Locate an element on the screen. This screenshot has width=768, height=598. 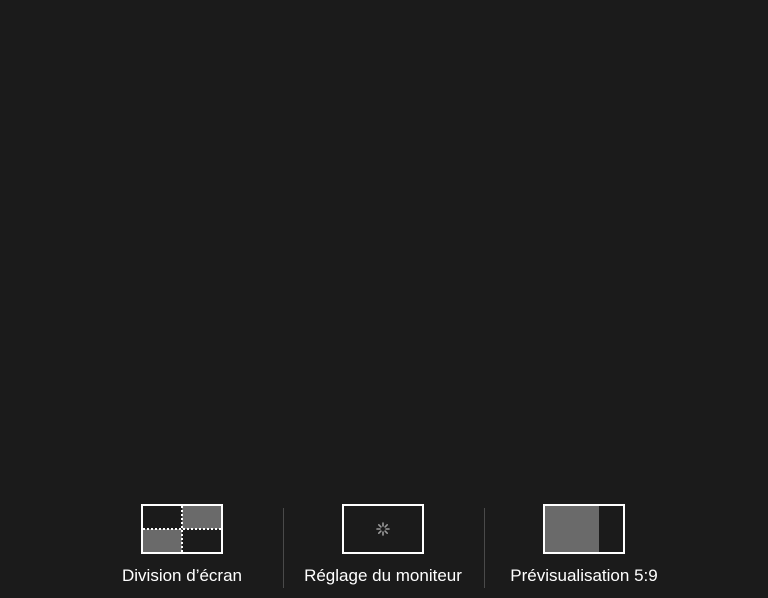
split-screen-option: Division d’écran is located at coordinates (182, 546).